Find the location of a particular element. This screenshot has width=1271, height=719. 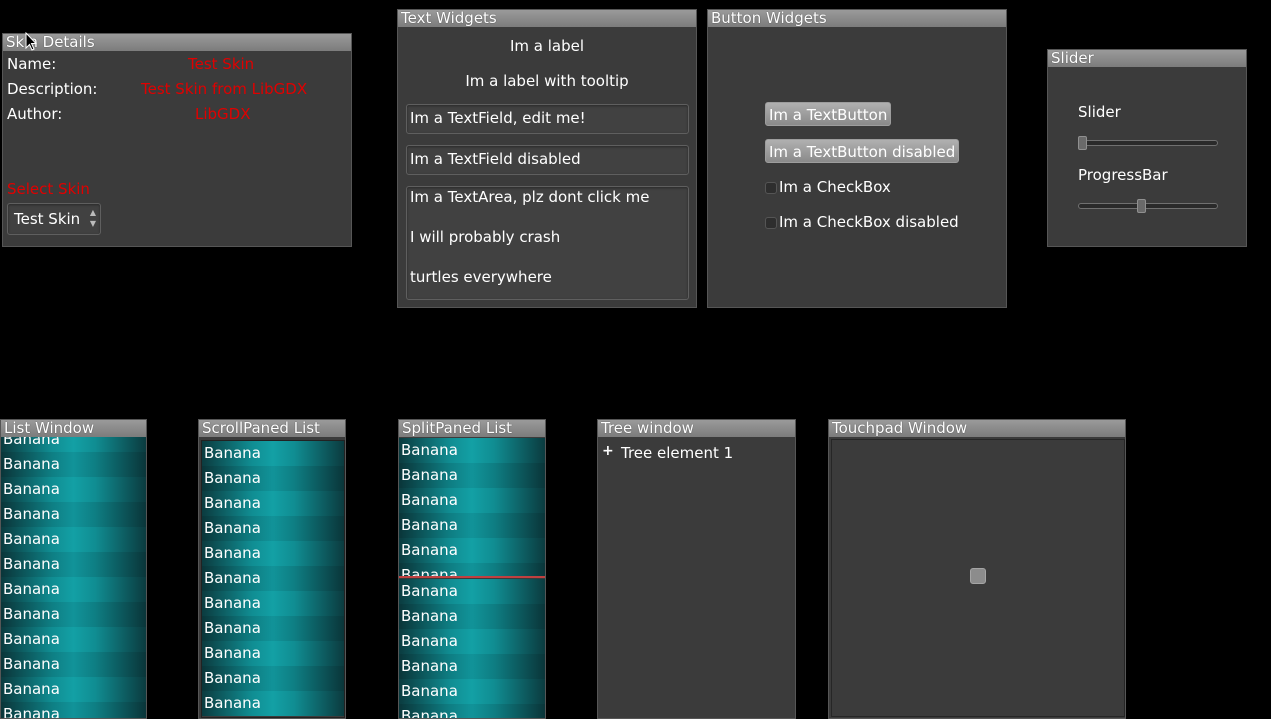

touchpad-window: Touchpad Window is located at coordinates (977, 569).